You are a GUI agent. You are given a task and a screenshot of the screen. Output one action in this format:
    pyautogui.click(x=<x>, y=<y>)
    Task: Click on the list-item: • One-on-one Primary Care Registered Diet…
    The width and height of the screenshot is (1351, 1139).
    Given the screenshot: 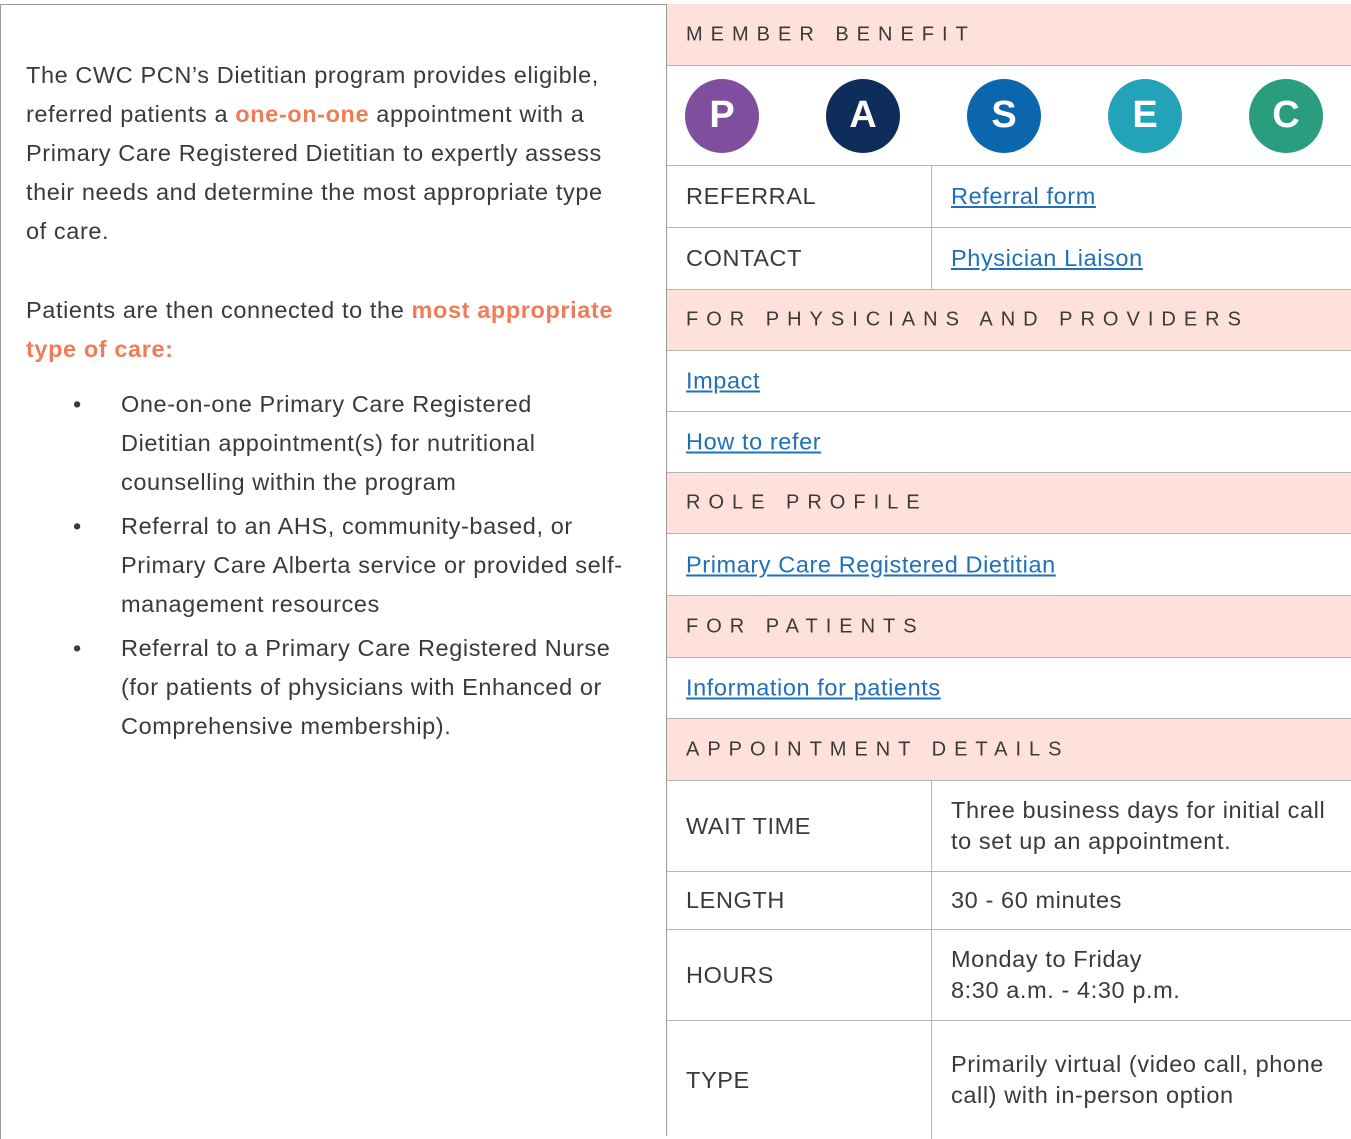 What is the action you would take?
    pyautogui.click(x=349, y=443)
    